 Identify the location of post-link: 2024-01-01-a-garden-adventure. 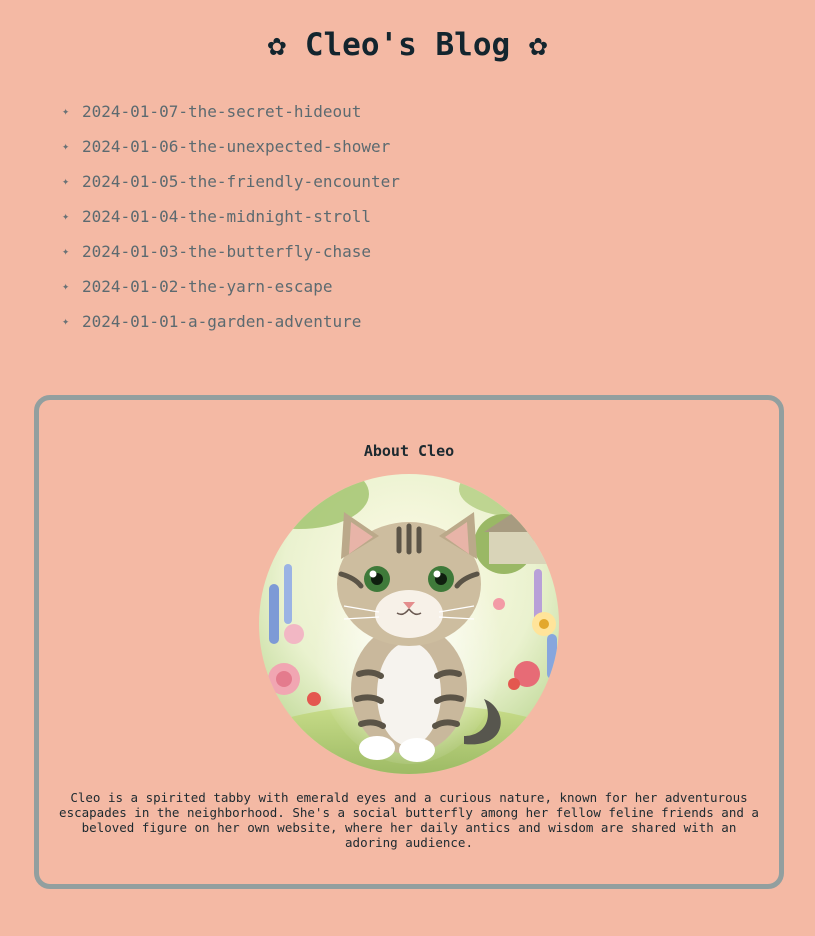
(221, 321).